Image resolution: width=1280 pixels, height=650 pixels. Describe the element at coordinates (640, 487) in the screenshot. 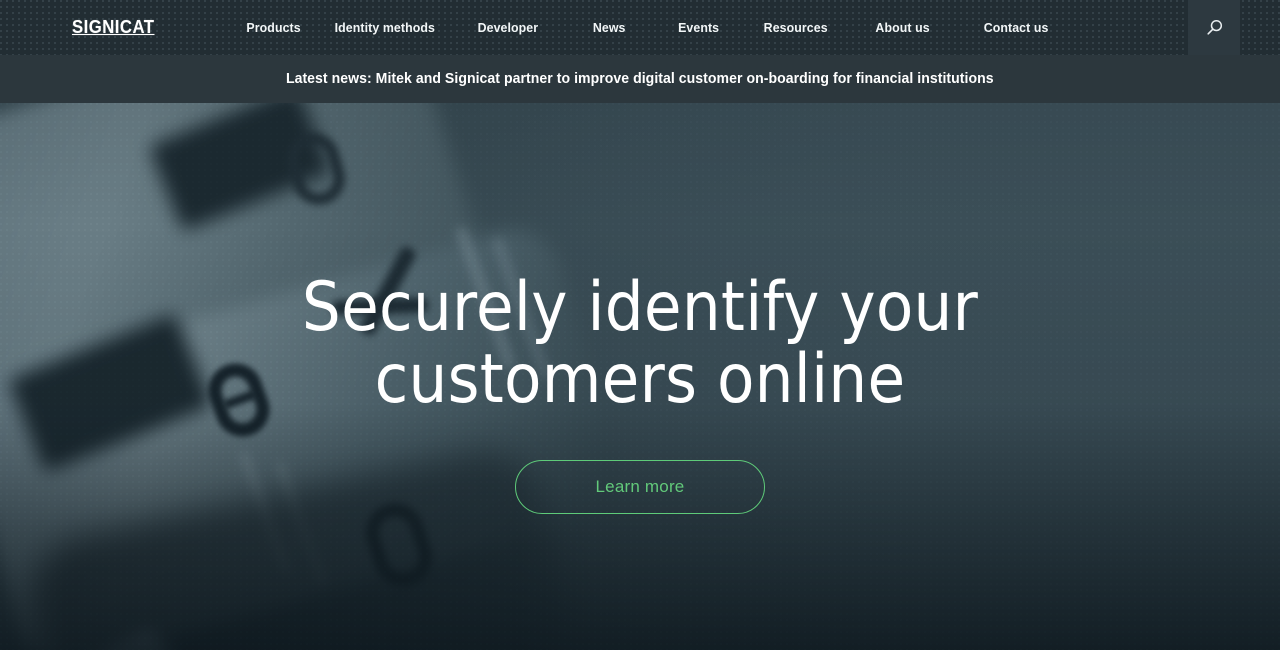

I see `learn-more-button: Learn more` at that location.